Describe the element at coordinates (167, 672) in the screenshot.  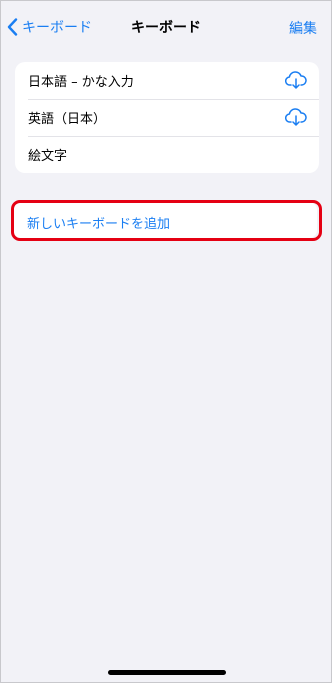
I see `home-indicator` at that location.